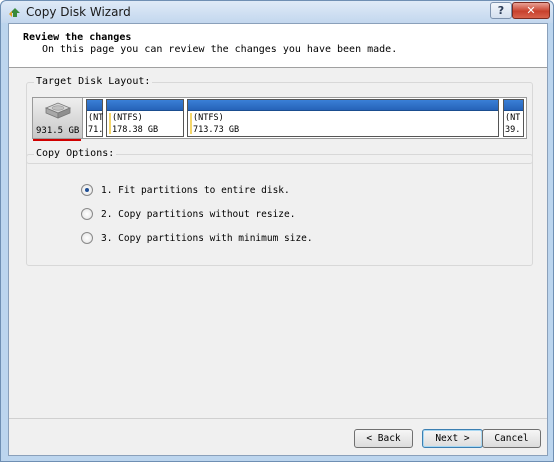 This screenshot has width=554, height=462. What do you see at coordinates (93, 82) in the screenshot?
I see `target-disk-layout-label: Target Disk Layout:` at bounding box center [93, 82].